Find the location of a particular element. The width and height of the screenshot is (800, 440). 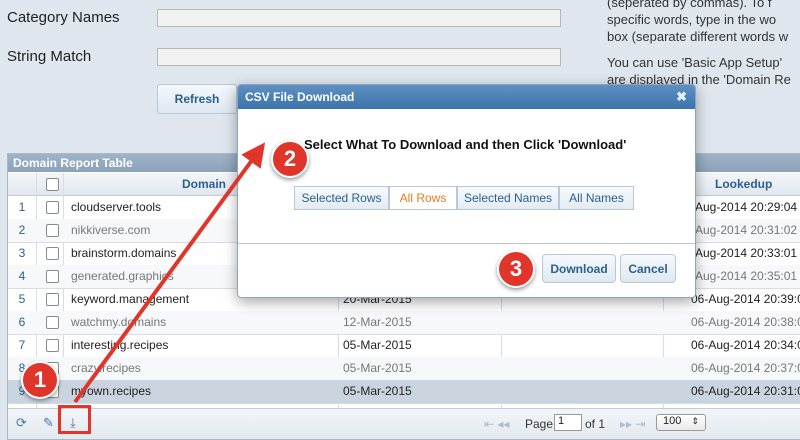

annotation-arrow is located at coordinates (169, 273).